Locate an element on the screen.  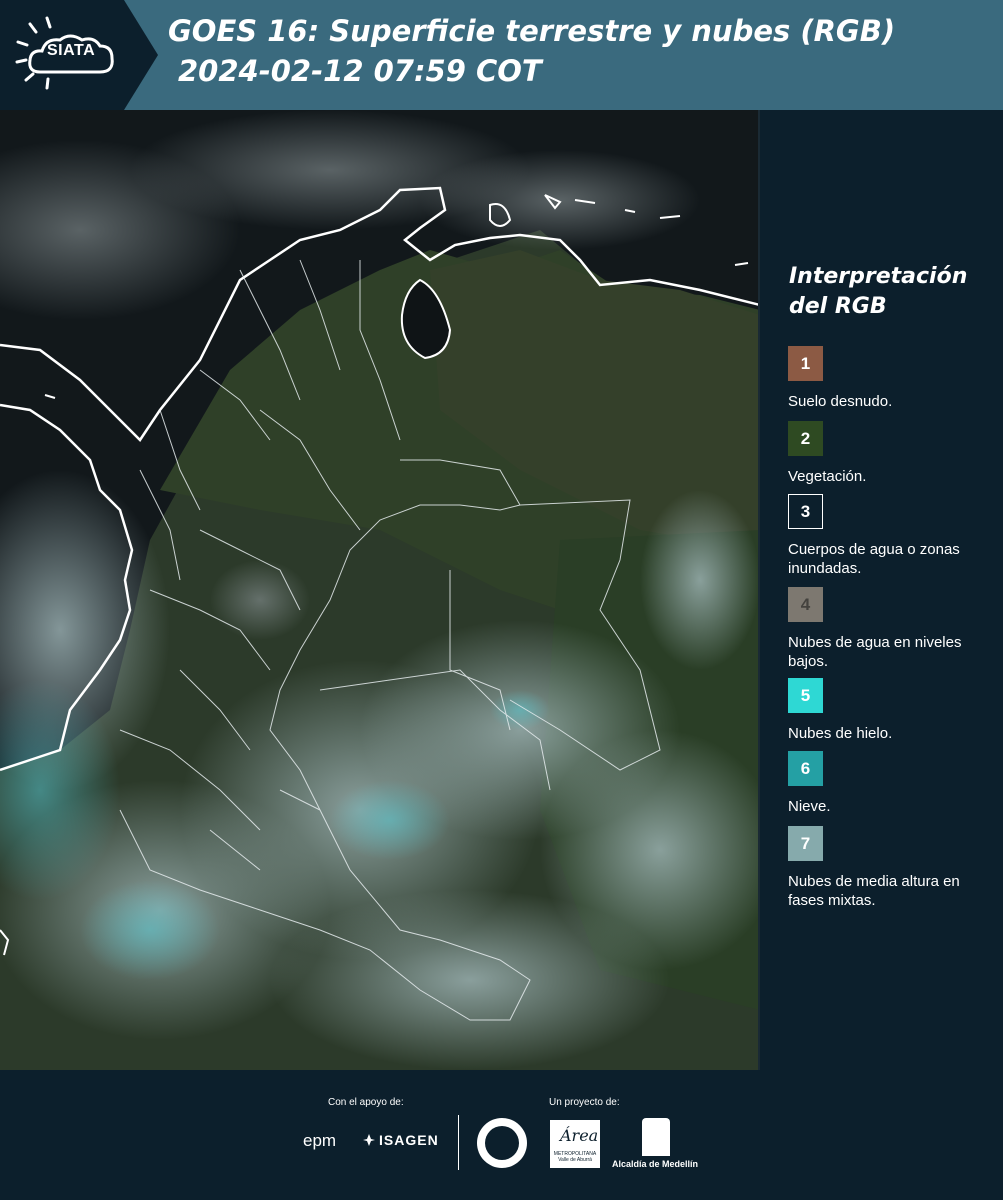
legend-swatch: 4 is located at coordinates (805, 604).